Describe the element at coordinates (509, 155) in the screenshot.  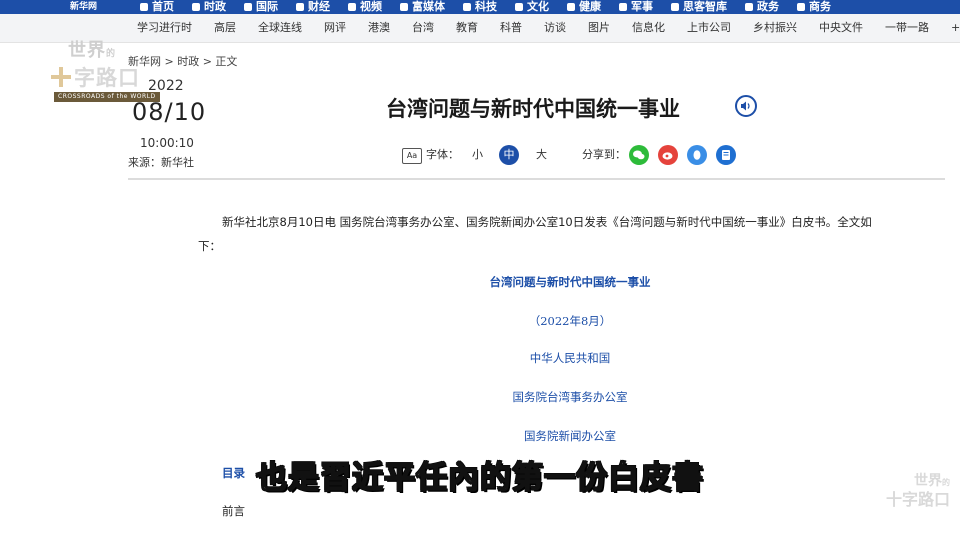
I see `font-size-medium: 中` at that location.